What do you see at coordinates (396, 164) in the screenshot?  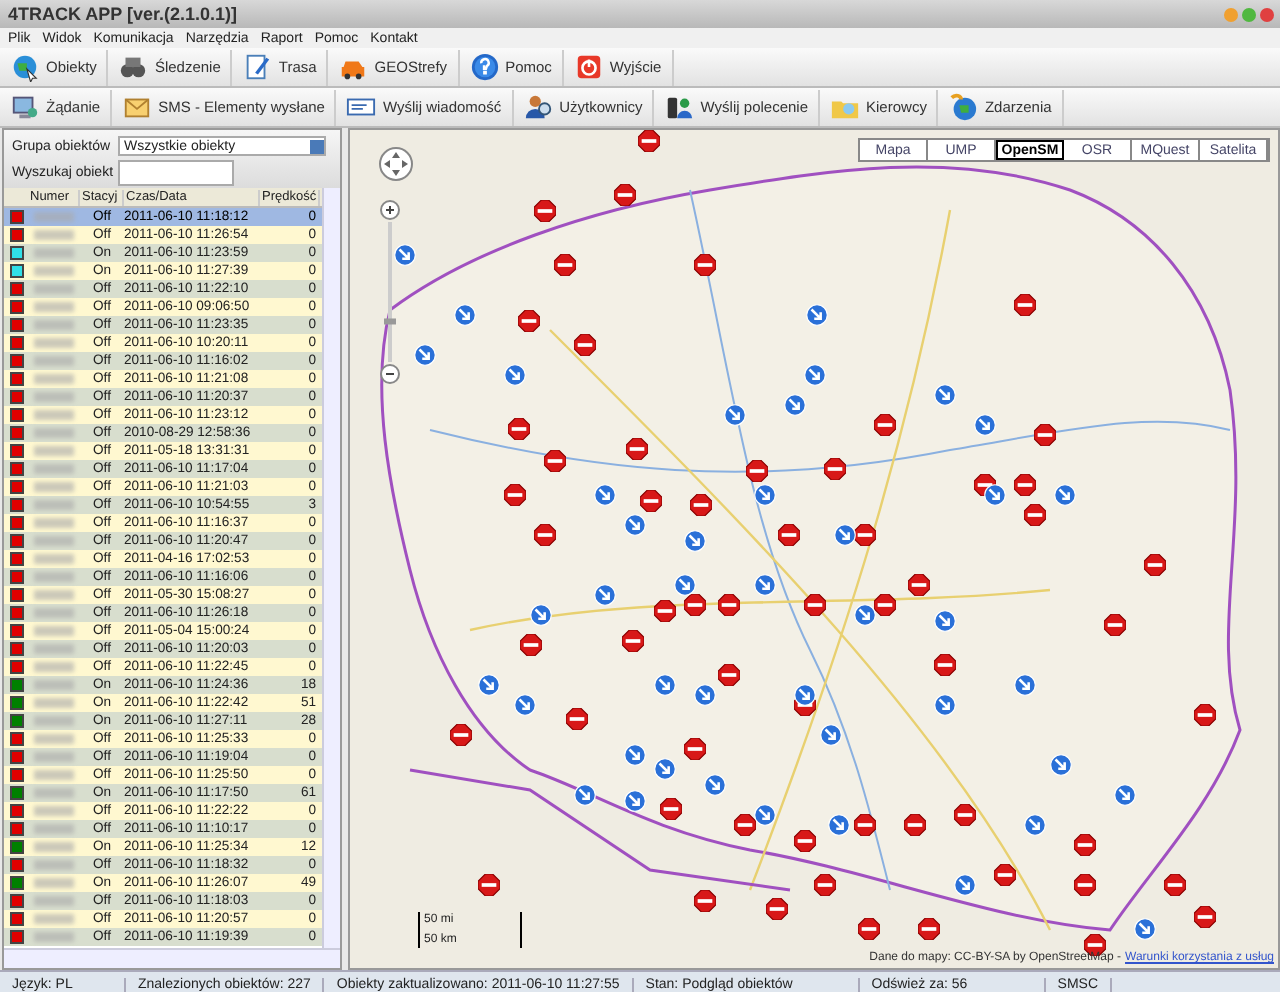 I see `pan-control-icon` at bounding box center [396, 164].